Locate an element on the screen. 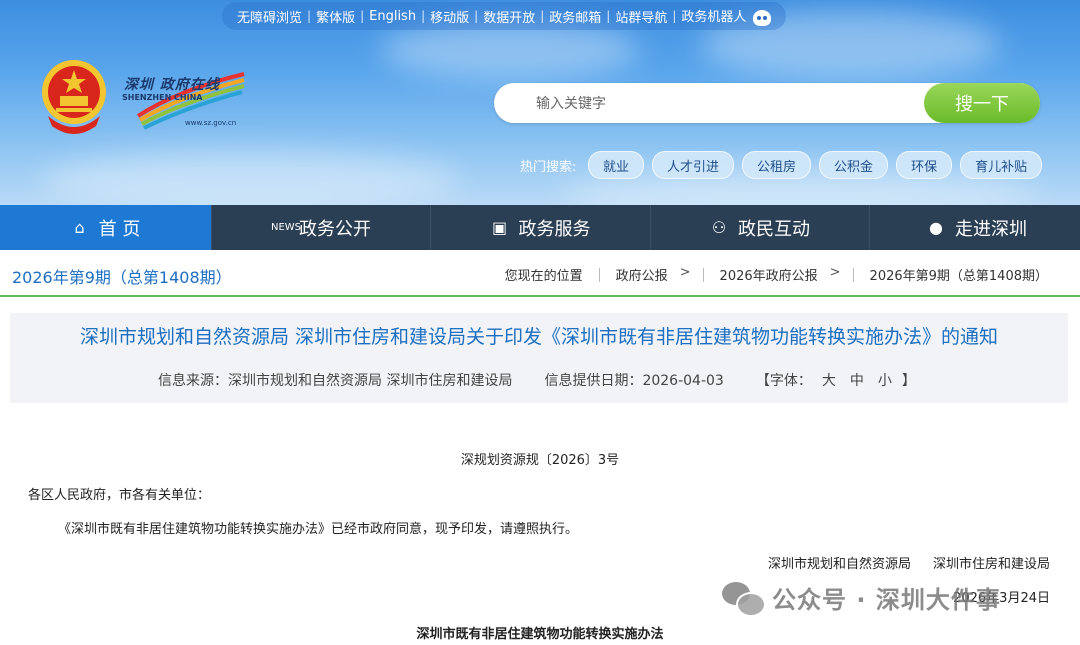 The width and height of the screenshot is (1080, 645). nav-home: ⌂ 首 页 is located at coordinates (106, 227).